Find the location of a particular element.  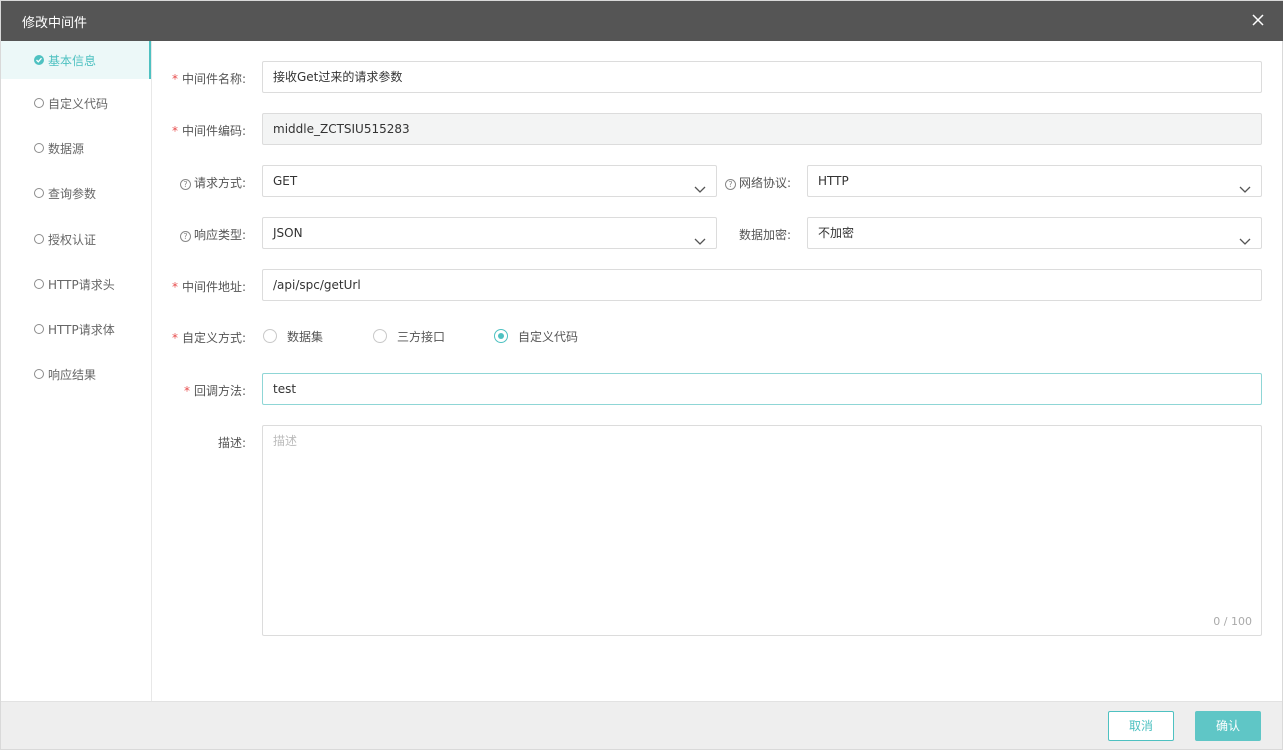

sidebar-item-http-headers: HTTP请求头 is located at coordinates (76, 284).